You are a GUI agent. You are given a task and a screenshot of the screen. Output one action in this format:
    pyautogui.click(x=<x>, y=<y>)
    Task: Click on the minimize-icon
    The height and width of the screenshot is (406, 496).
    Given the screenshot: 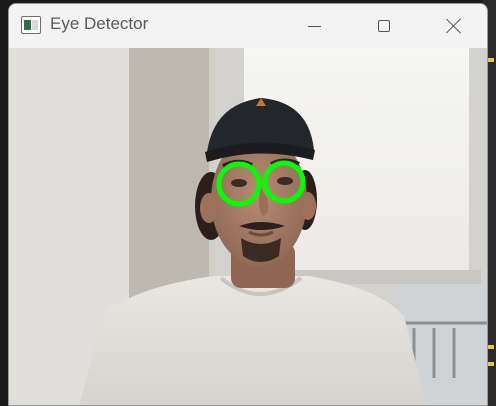 What is the action you would take?
    pyautogui.click(x=314, y=26)
    